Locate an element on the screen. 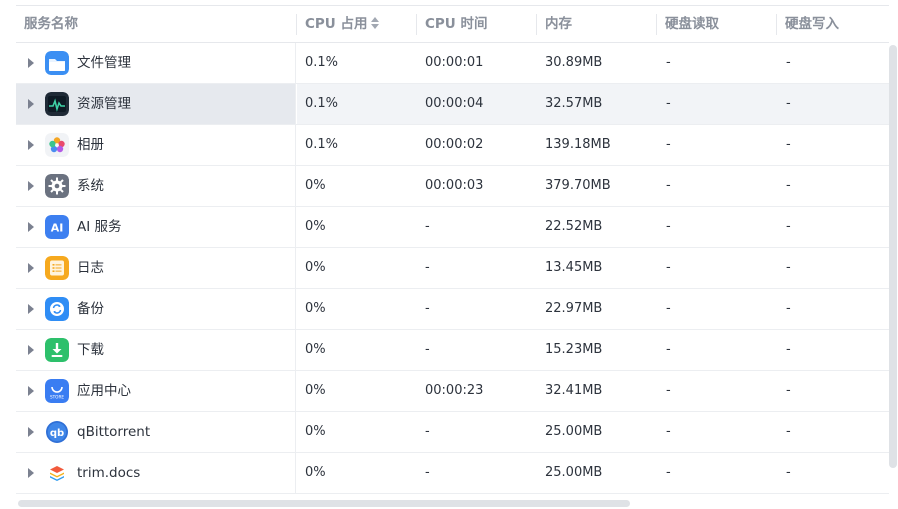  qbittorrent-icon: qb is located at coordinates (57, 432).